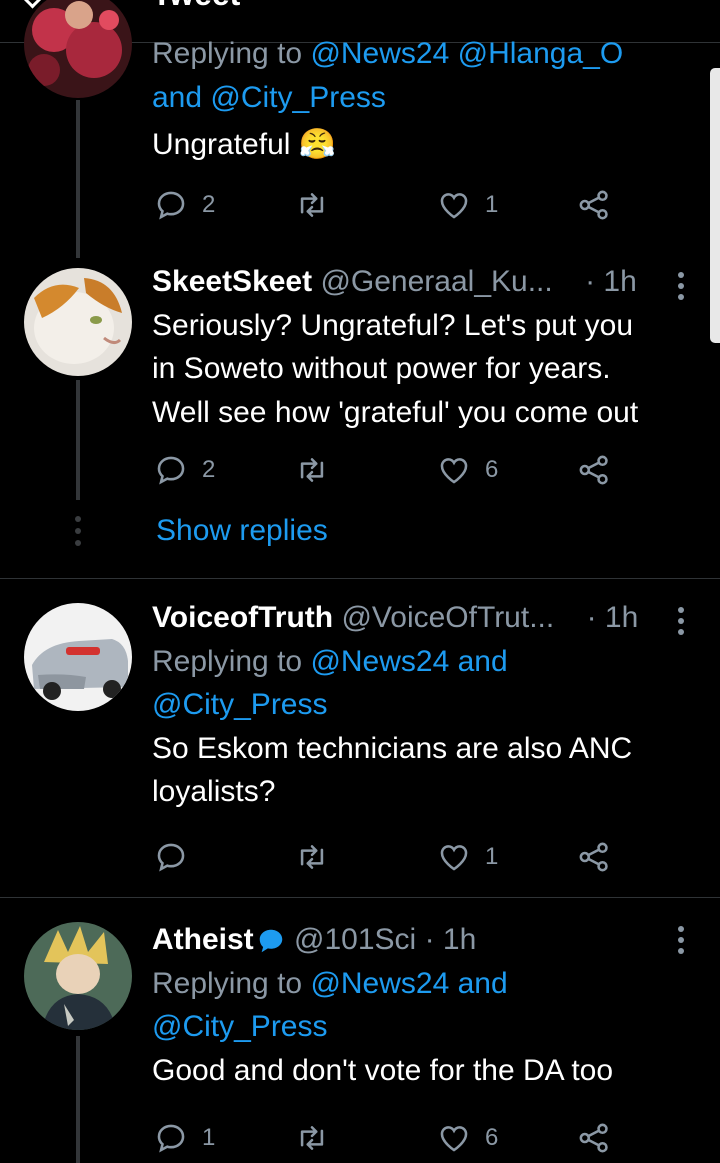 The image size is (720, 1163). What do you see at coordinates (395, 412) in the screenshot?
I see `tweet-text-line: Well see how 'grateful' you come out` at bounding box center [395, 412].